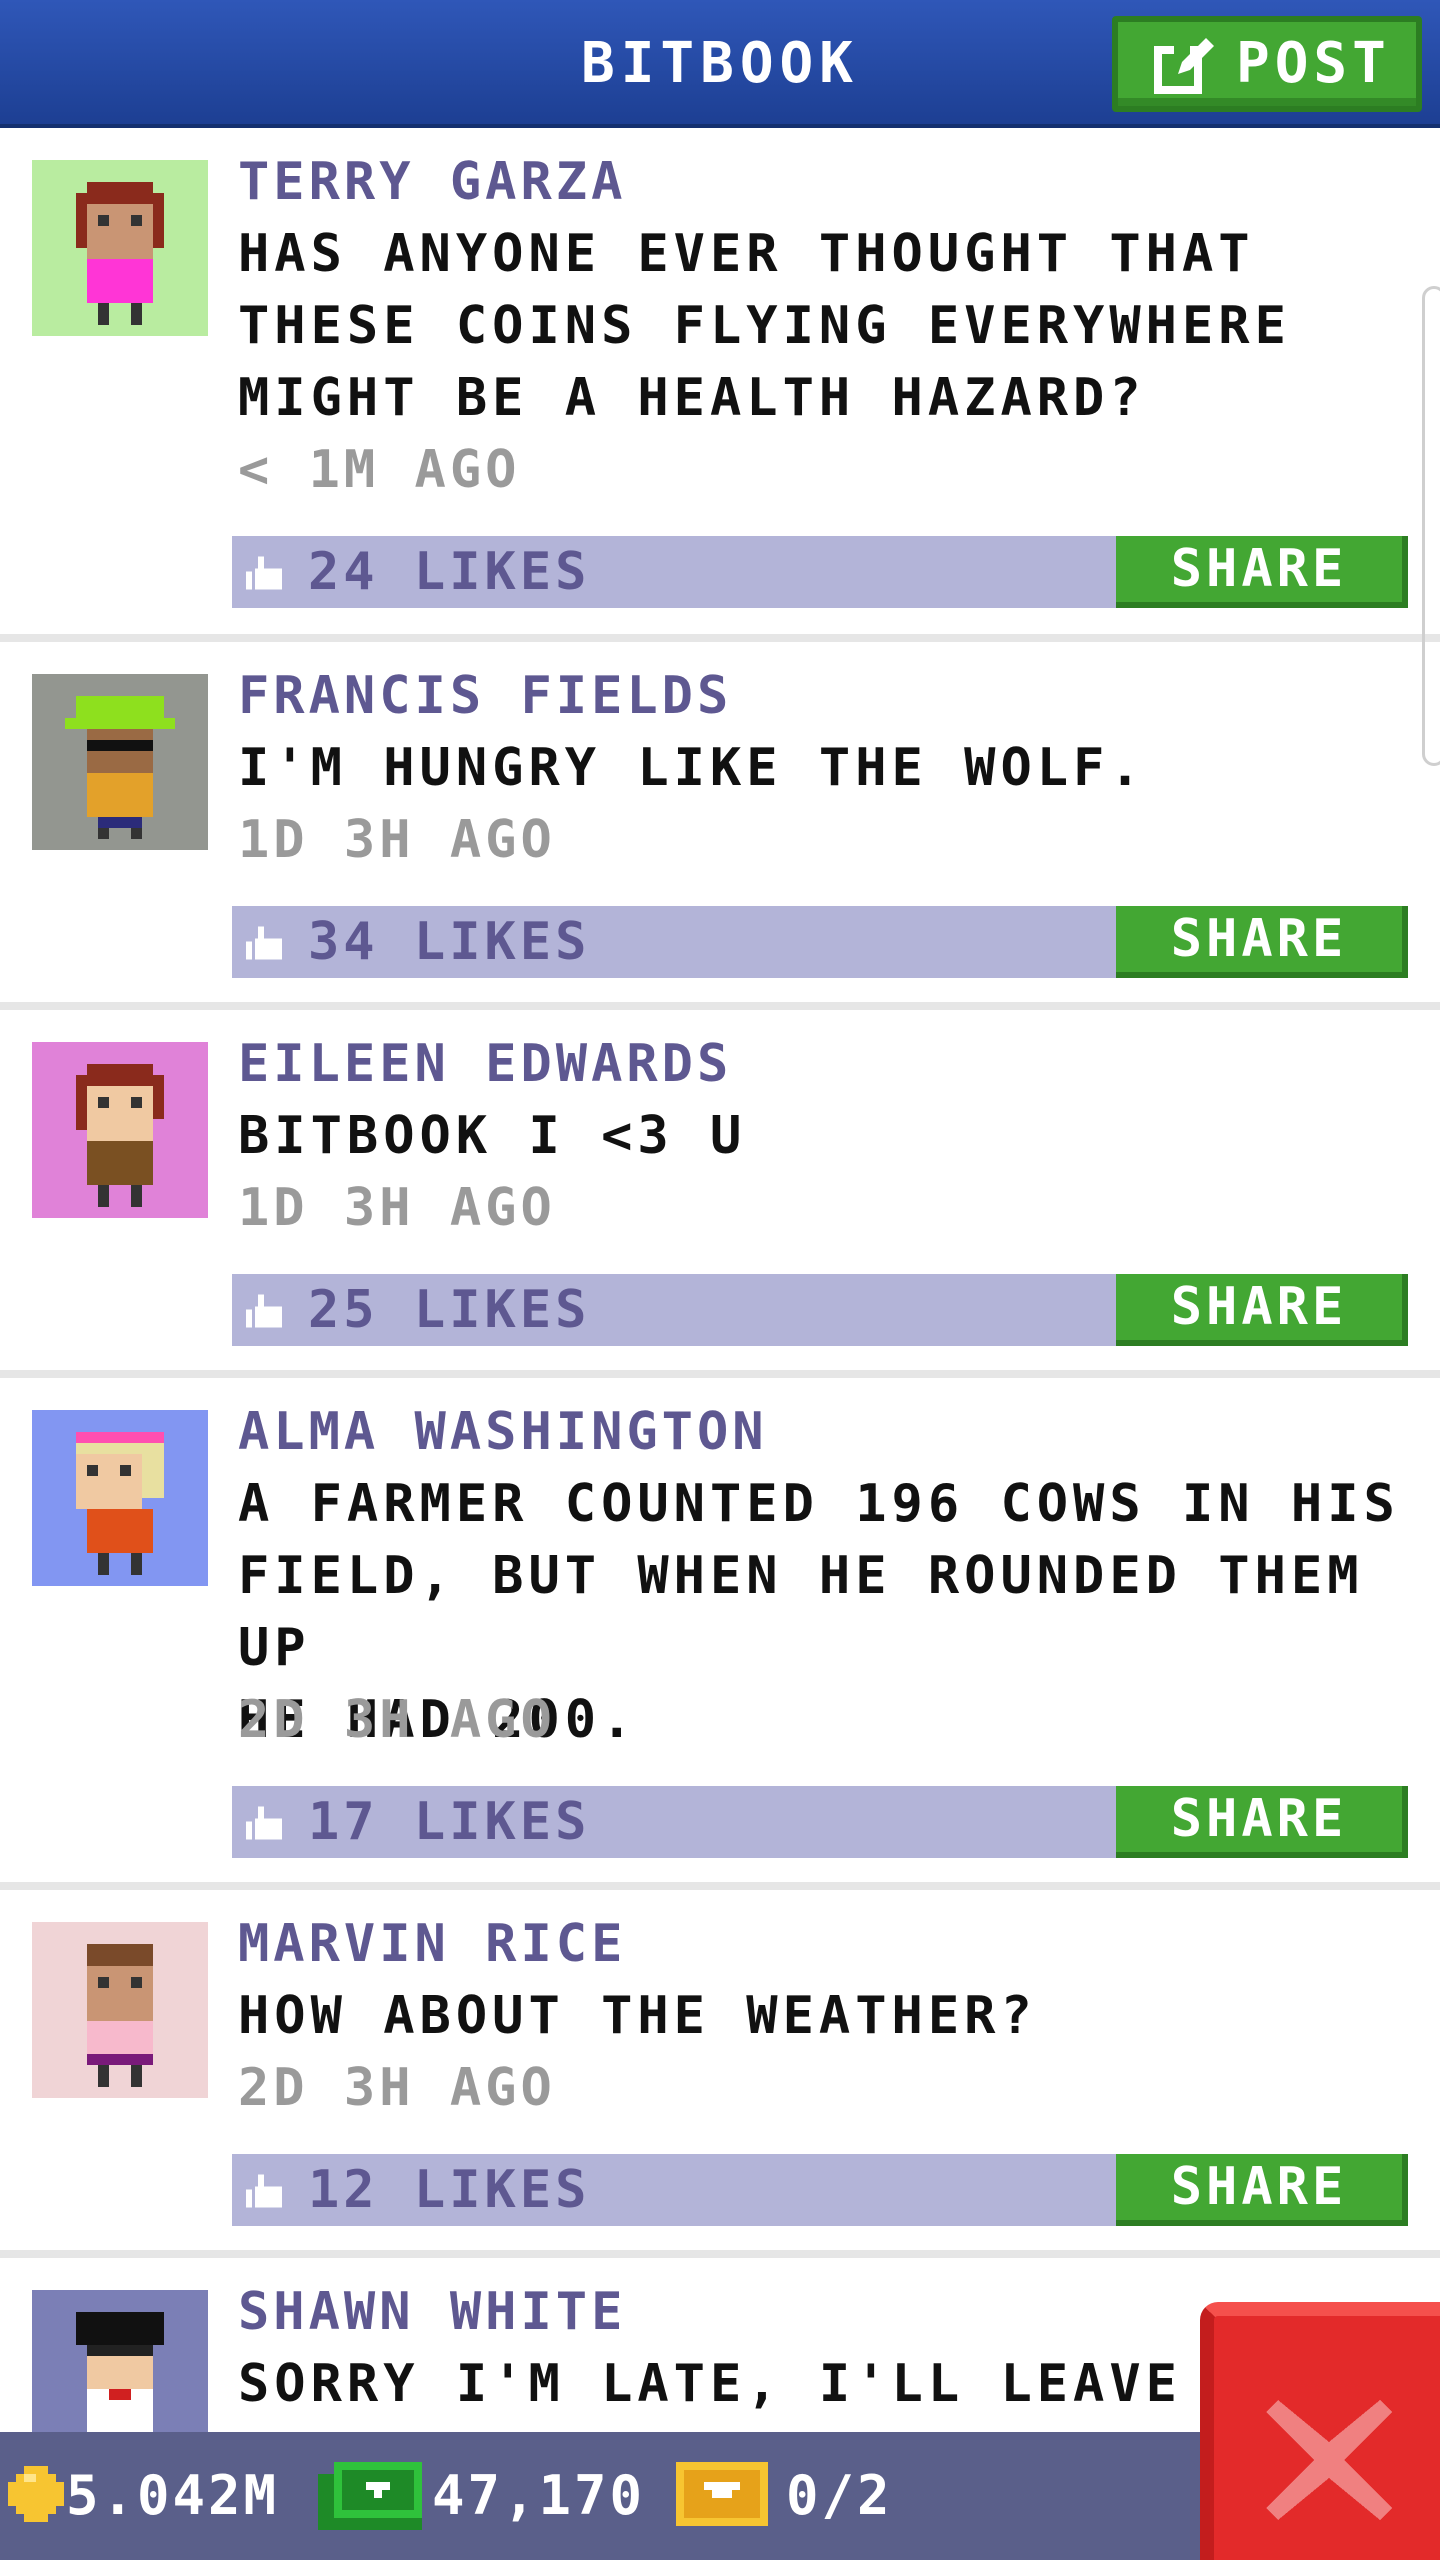  What do you see at coordinates (722, 2494) in the screenshot?
I see `ticket-icon` at bounding box center [722, 2494].